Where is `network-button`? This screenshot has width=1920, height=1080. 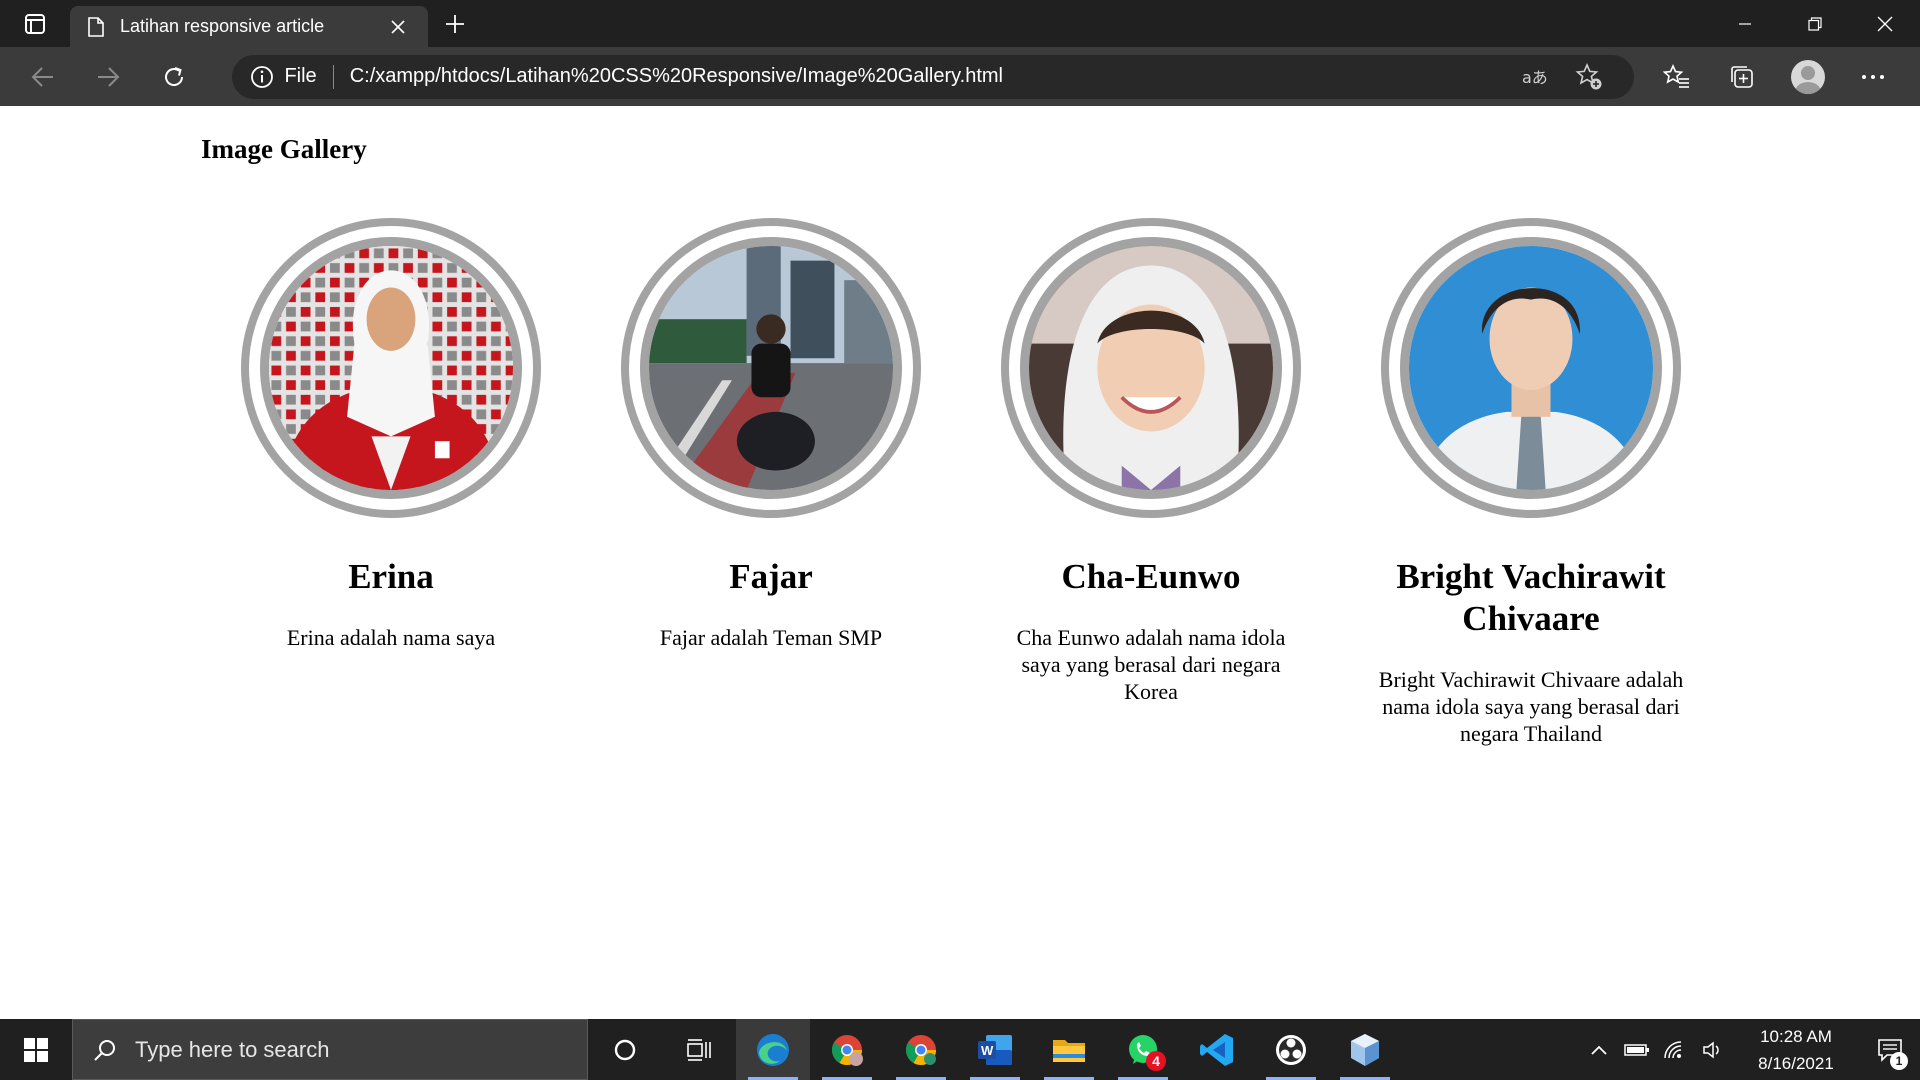 network-button is located at coordinates (1675, 1049).